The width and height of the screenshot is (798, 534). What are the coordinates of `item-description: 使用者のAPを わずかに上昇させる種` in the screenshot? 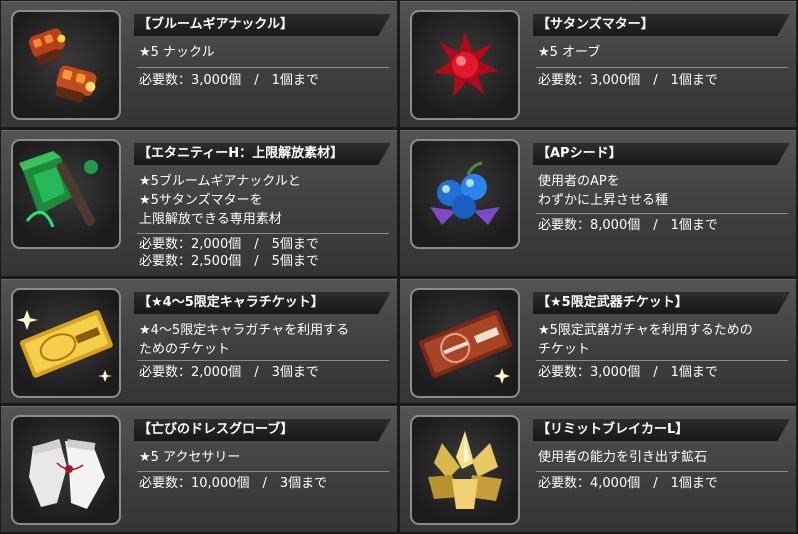 It's located at (603, 191).